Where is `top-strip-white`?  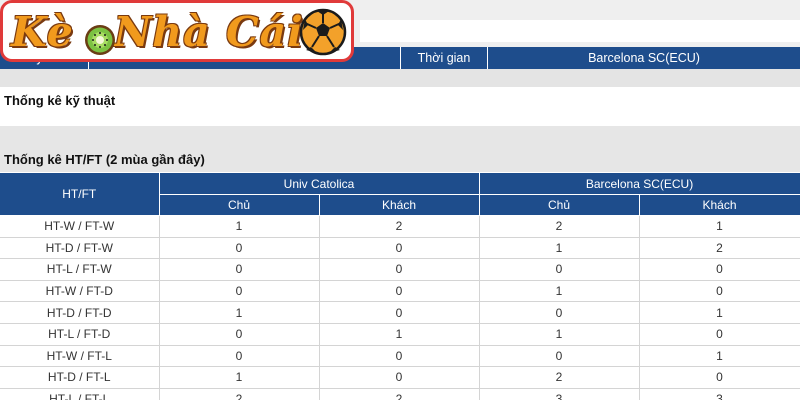
top-strip-white is located at coordinates (580, 31).